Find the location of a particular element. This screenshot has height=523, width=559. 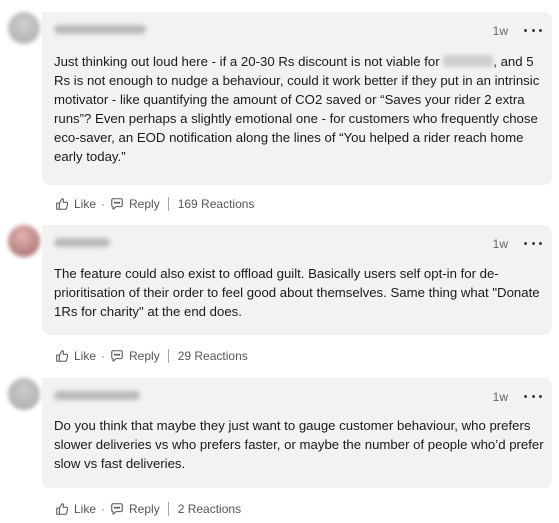

comment-actions: Like · Reply 169 Reactions is located at coordinates (154, 204).